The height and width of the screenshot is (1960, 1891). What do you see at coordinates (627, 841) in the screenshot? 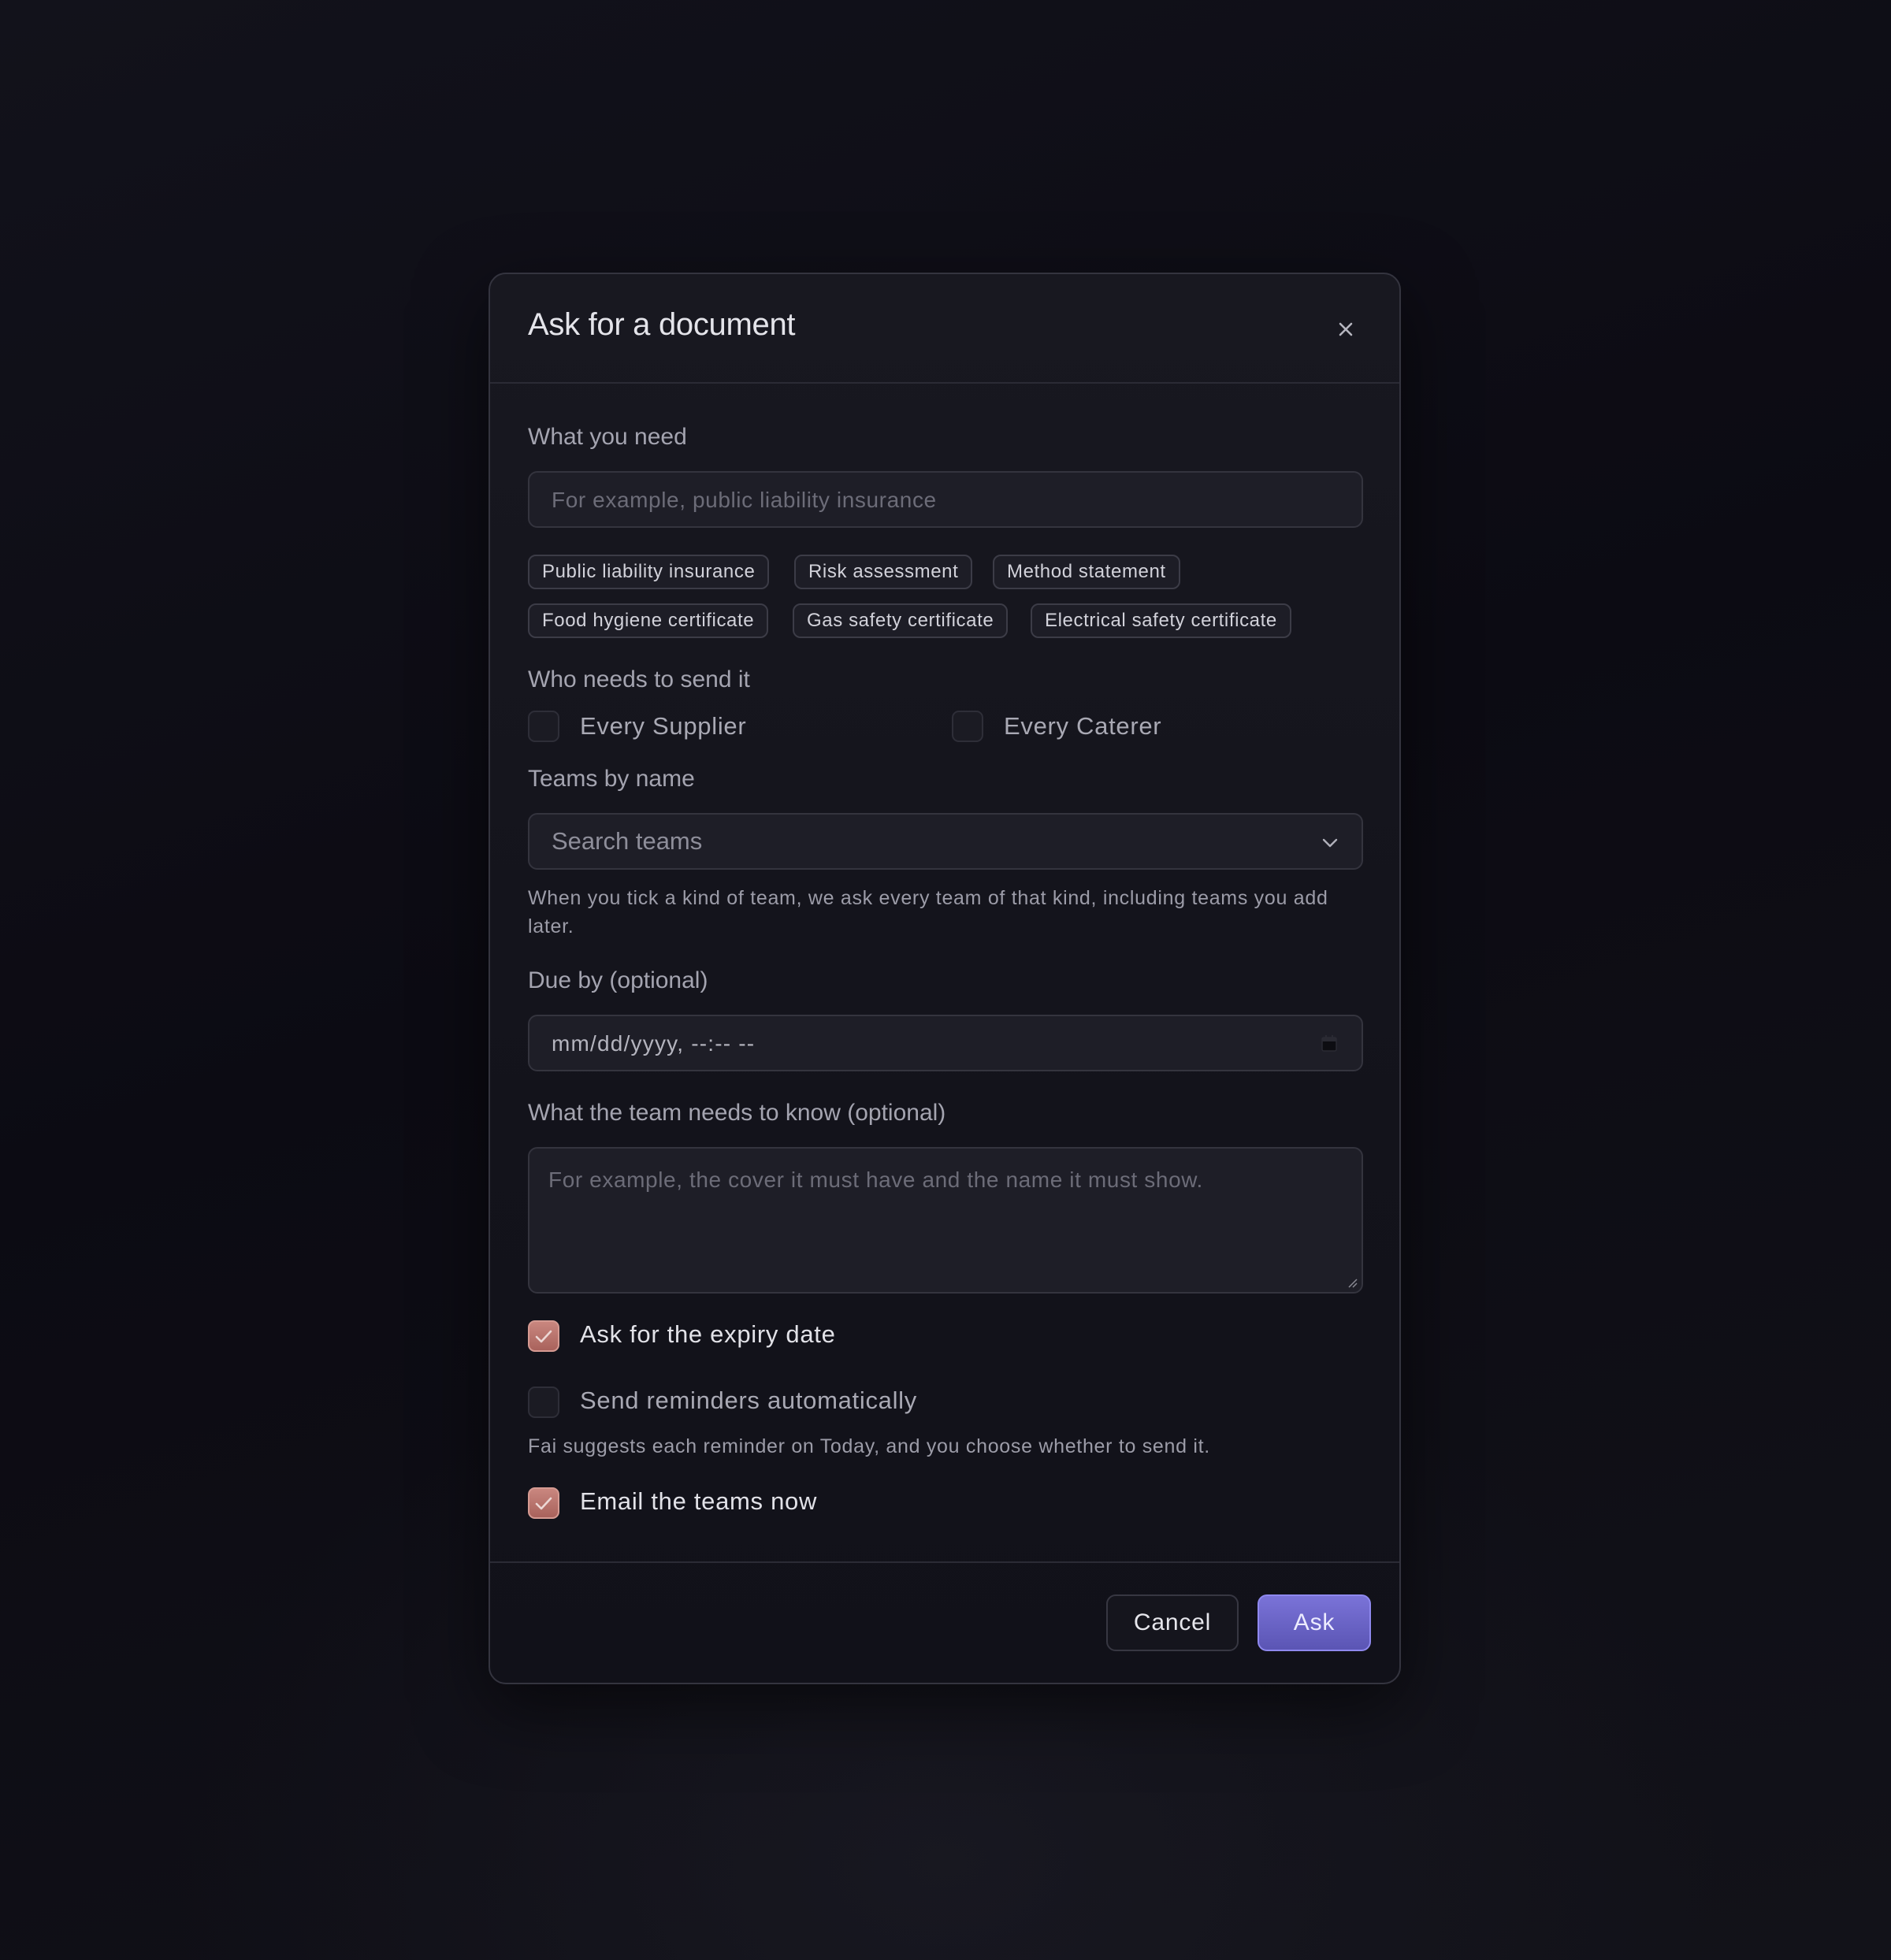
I see `search-teams-placeholder: Search teams` at bounding box center [627, 841].